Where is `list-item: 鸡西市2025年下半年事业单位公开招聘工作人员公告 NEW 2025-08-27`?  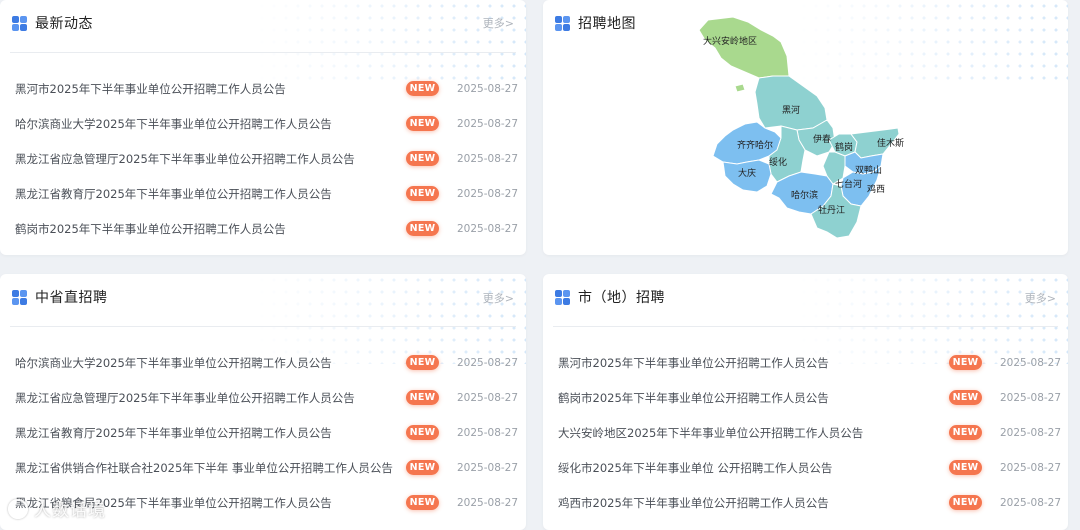
list-item: 鸡西市2025年下半年事业单位公开招聘工作人员公告 NEW 2025-08-27 is located at coordinates (805, 502).